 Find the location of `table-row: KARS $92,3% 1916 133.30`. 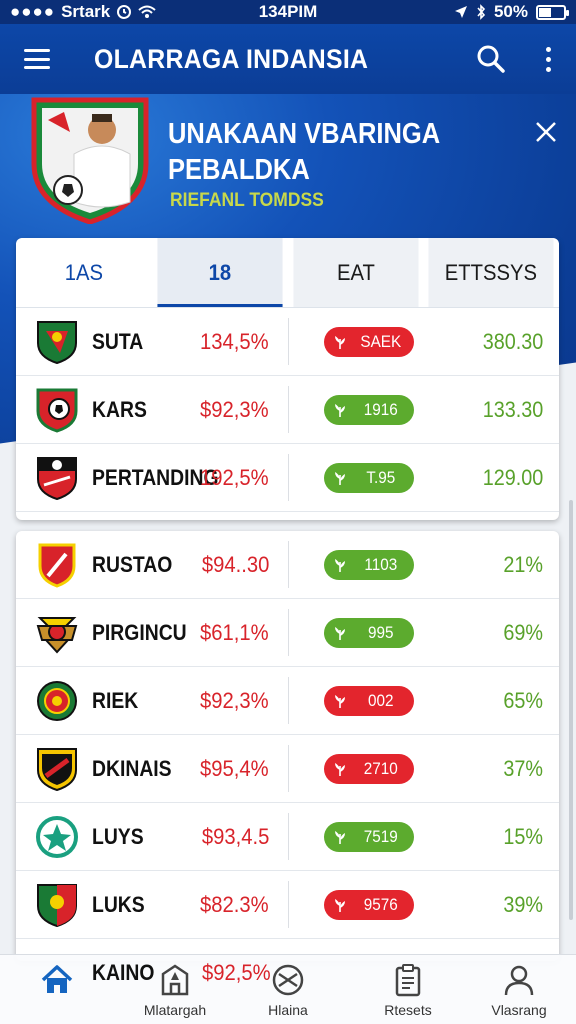

table-row: KARS $92,3% 1916 133.30 is located at coordinates (287, 410).